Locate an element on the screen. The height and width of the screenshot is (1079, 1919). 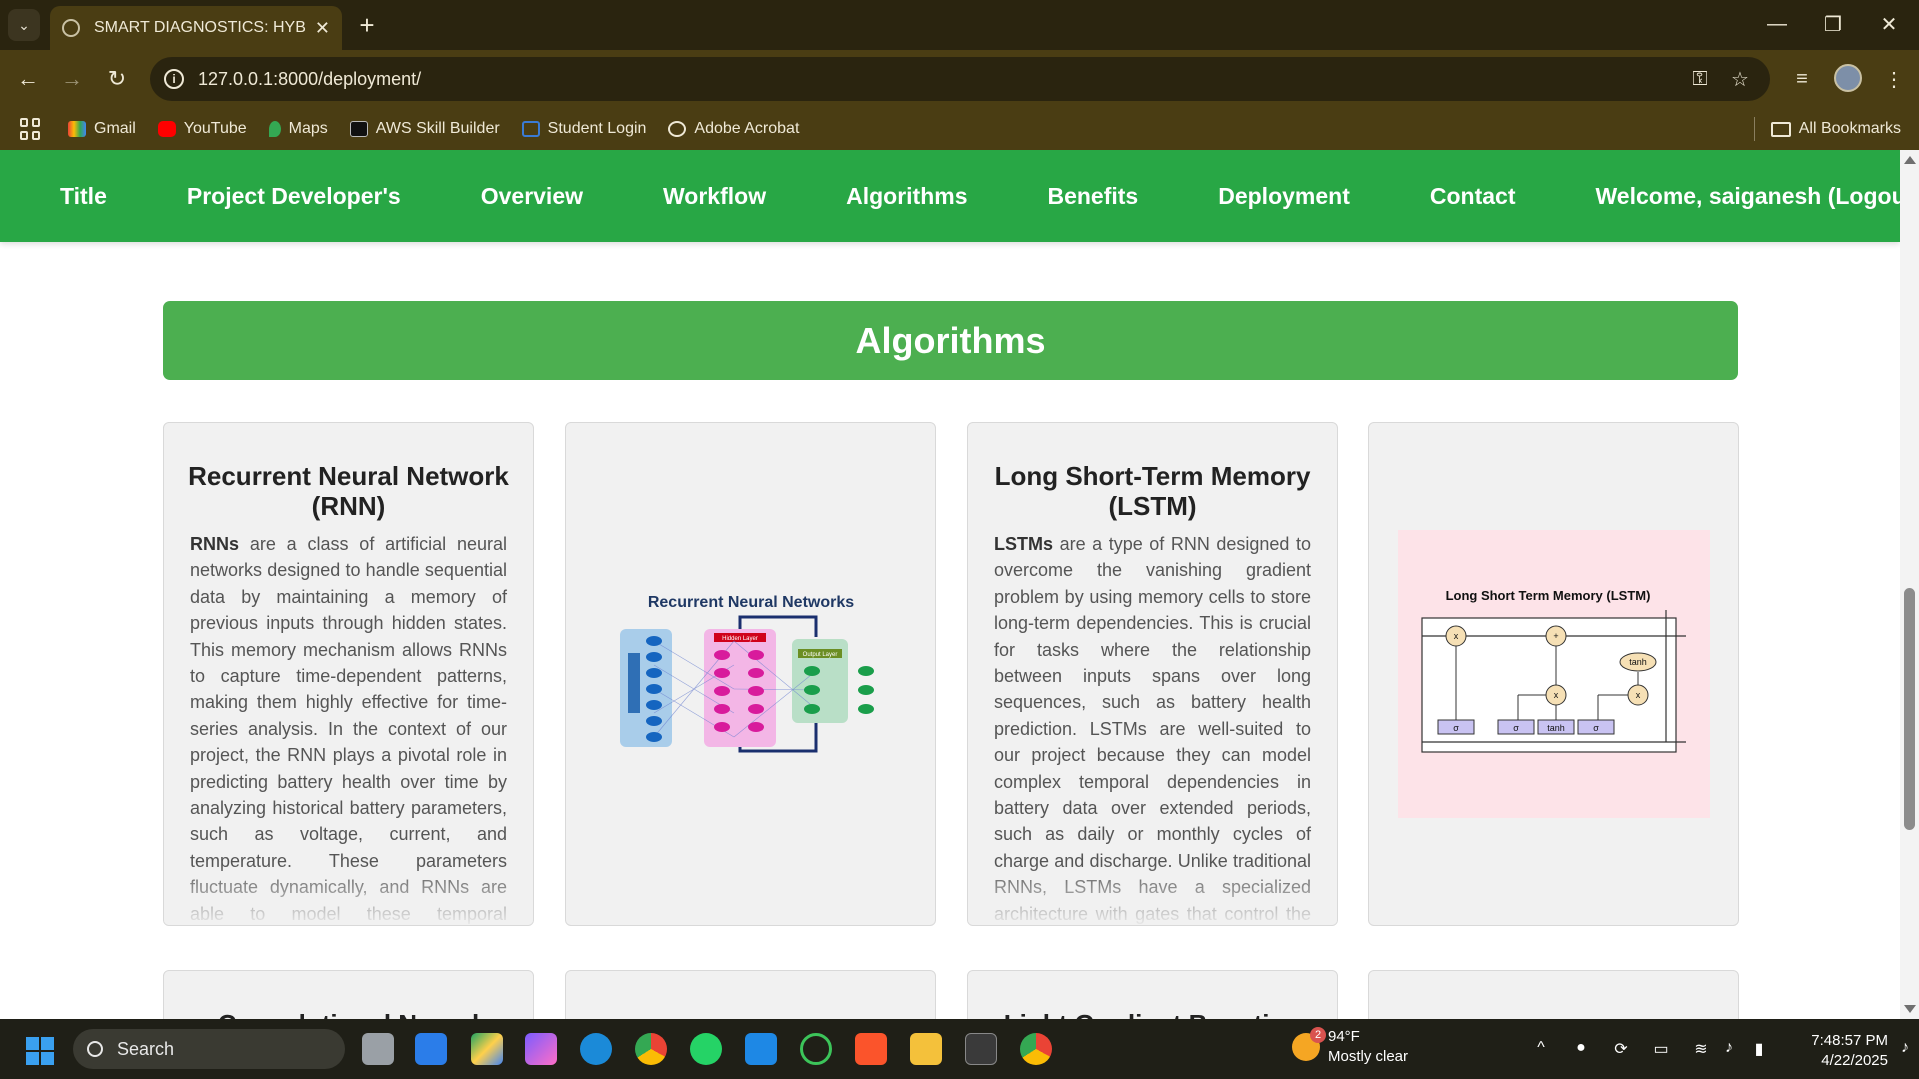
weather-widget: 2 94°F Mostly clear is located at coordinates (1350, 1047).